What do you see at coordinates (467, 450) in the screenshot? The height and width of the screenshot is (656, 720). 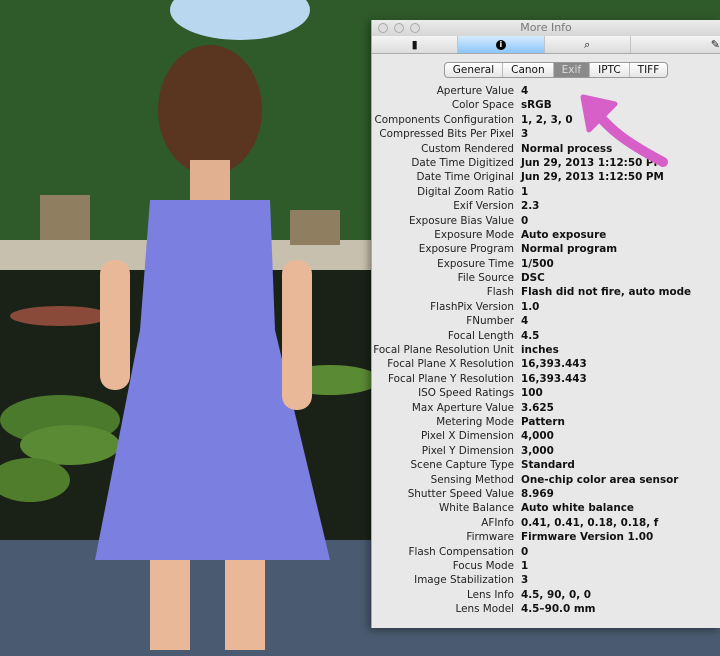 I see `exif-label: Pixel Y Dimension` at bounding box center [467, 450].